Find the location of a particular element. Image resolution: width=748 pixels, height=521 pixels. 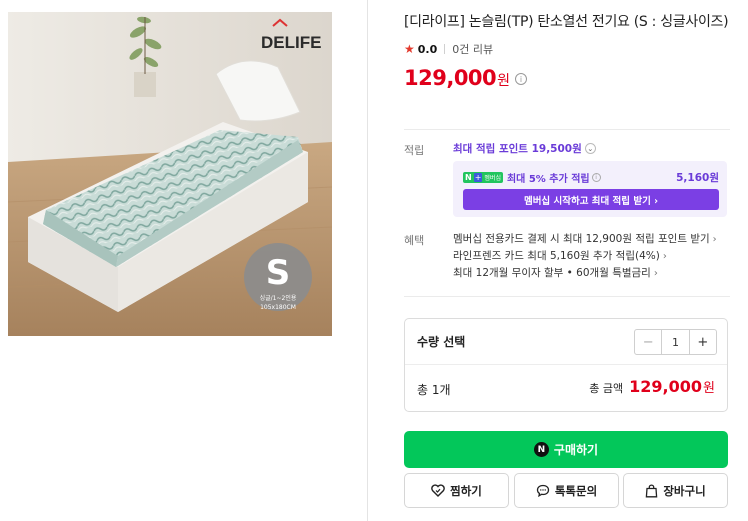

membership-row: N + 멤버십 최대 5% 추가 적립 i 5,160원 is located at coordinates (591, 177).